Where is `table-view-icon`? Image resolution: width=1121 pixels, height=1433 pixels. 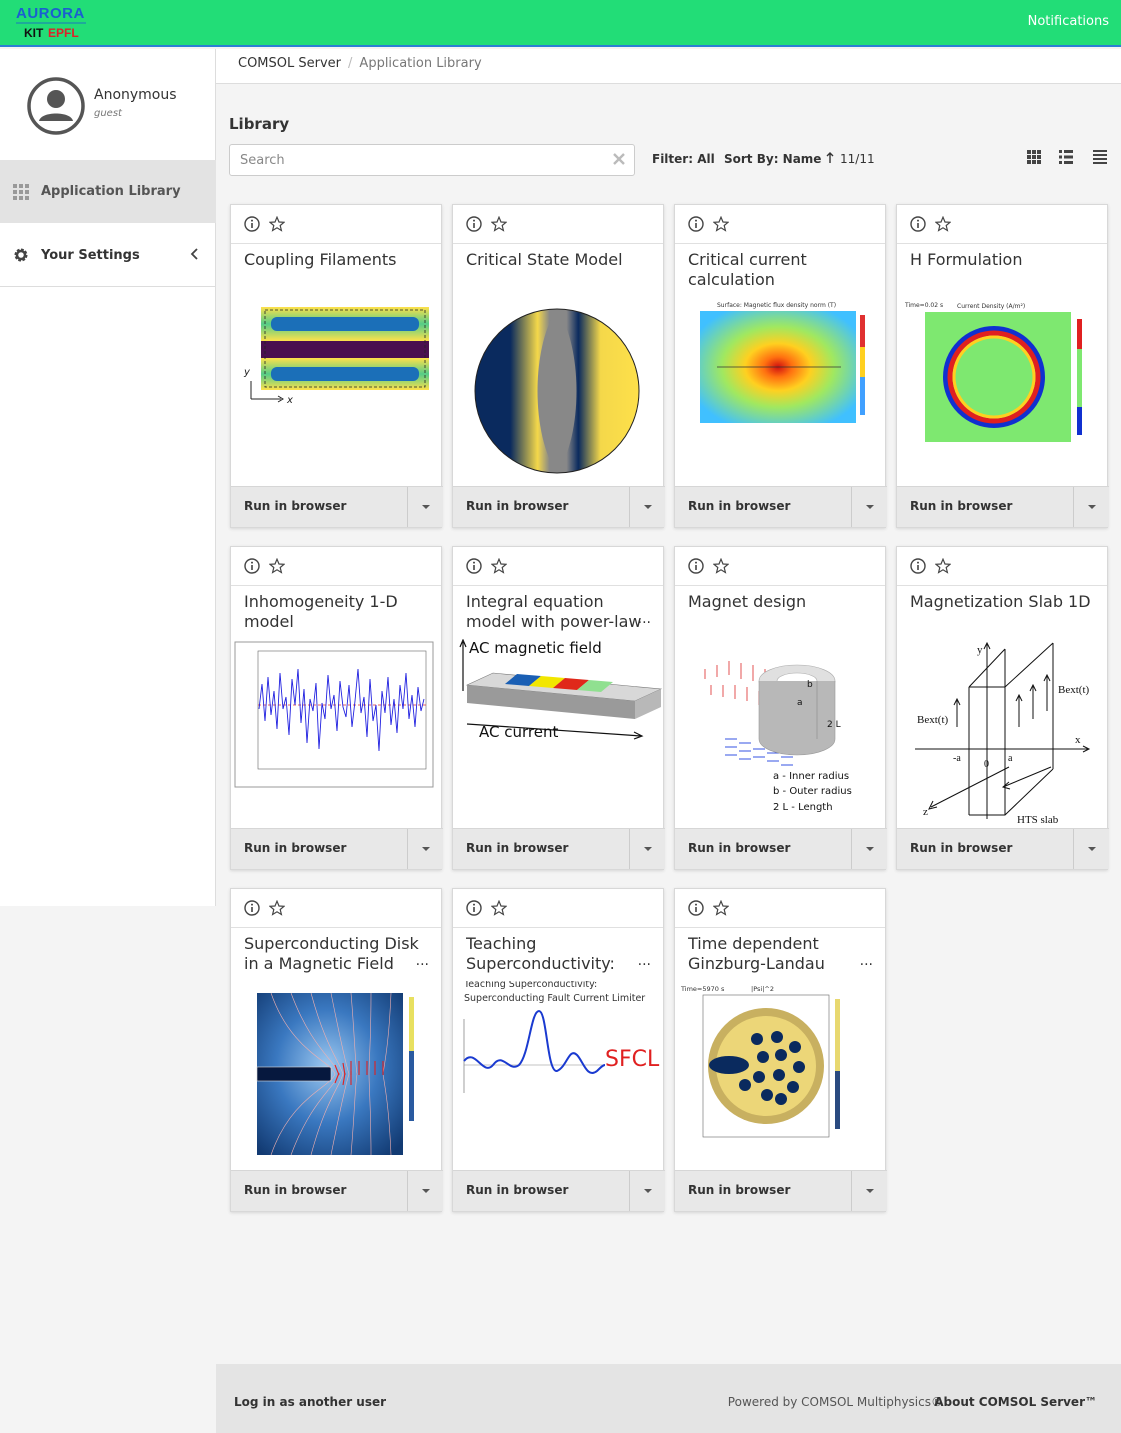 table-view-icon is located at coordinates (1100, 157).